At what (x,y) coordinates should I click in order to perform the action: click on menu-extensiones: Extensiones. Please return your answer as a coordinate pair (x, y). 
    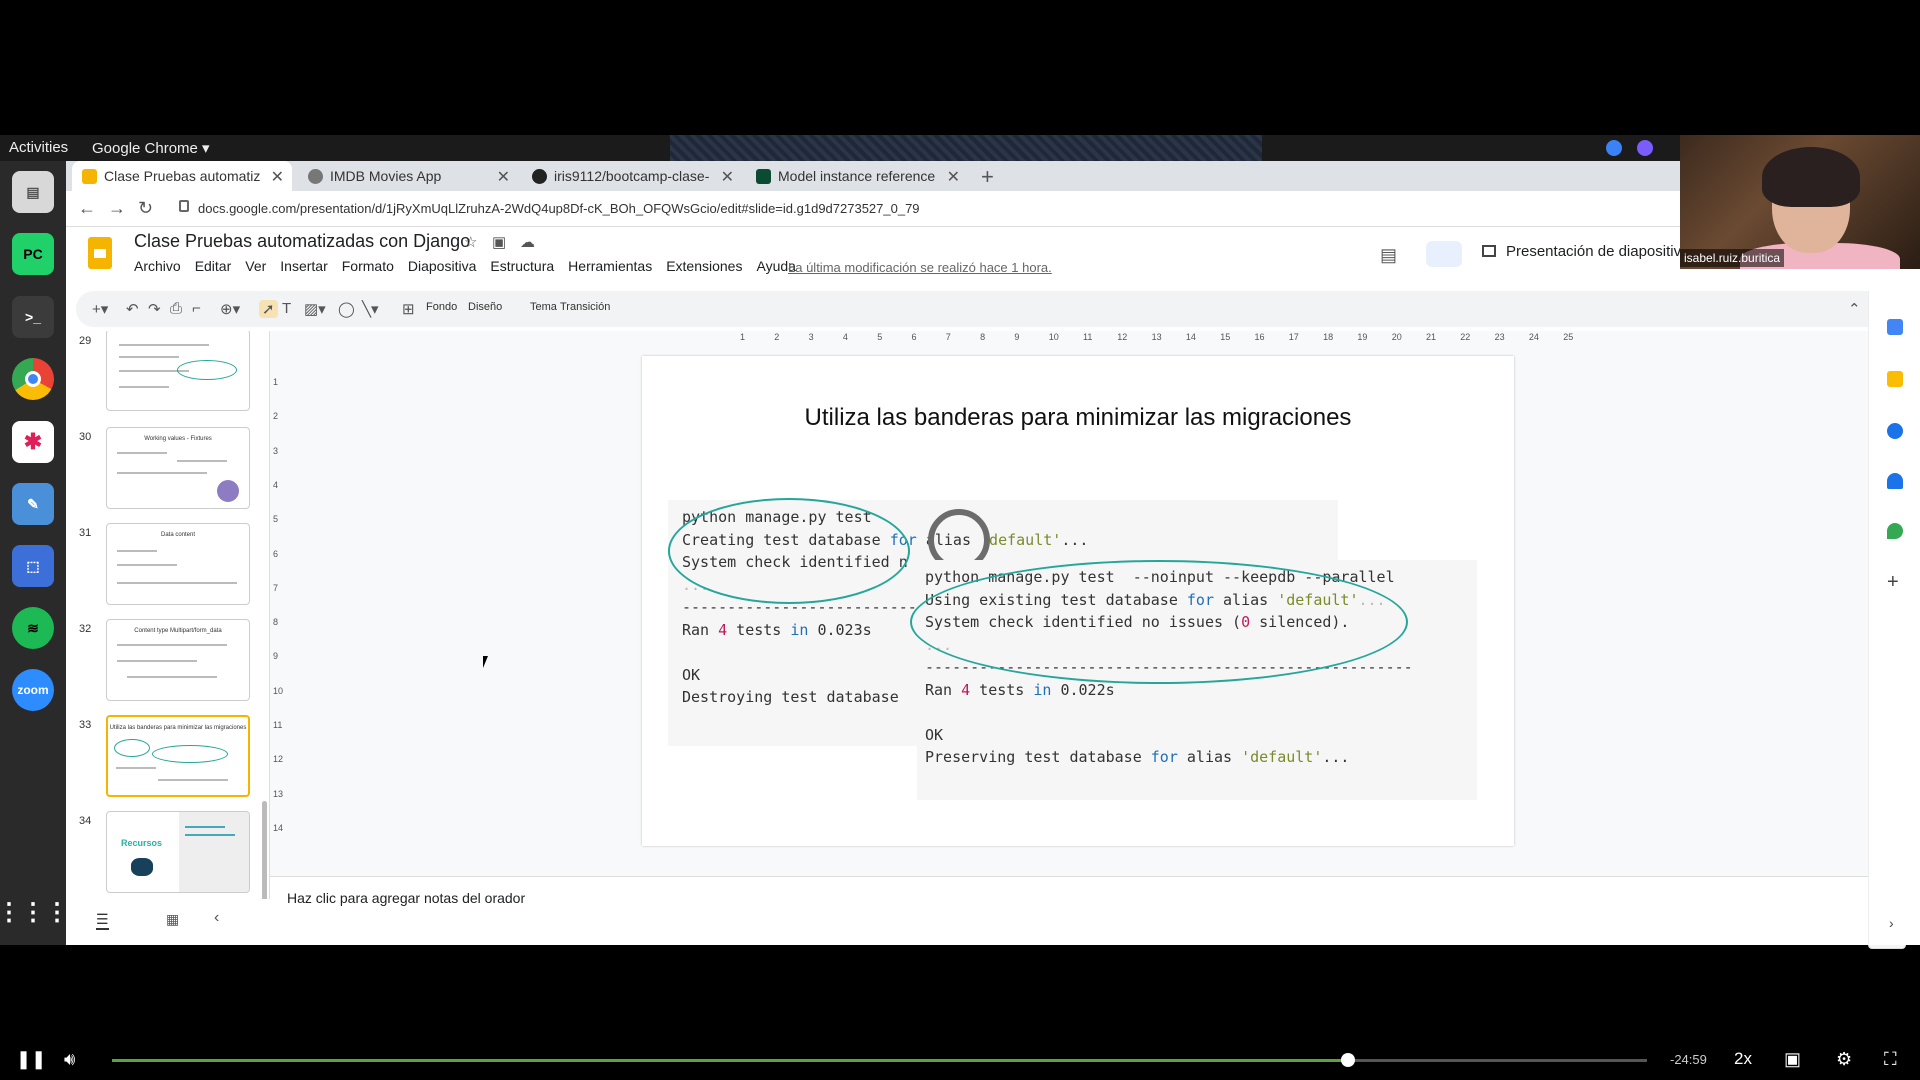
    Looking at the image, I should click on (704, 266).